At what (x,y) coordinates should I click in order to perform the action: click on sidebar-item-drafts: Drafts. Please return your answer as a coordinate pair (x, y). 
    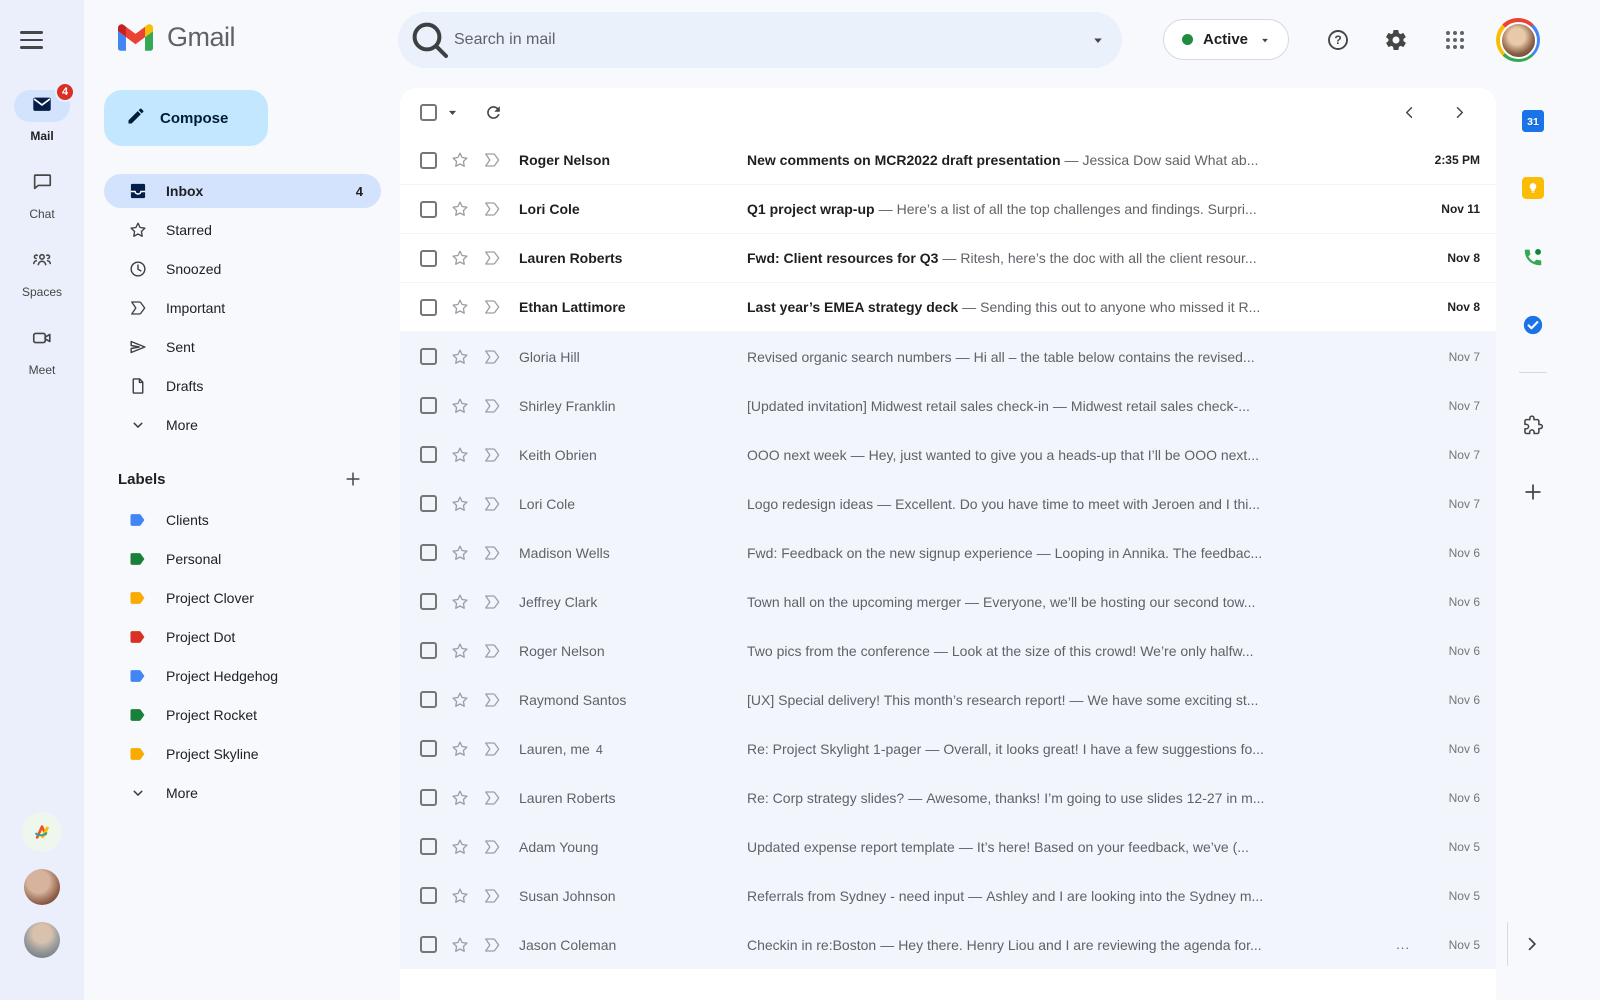
    Looking at the image, I should click on (242, 386).